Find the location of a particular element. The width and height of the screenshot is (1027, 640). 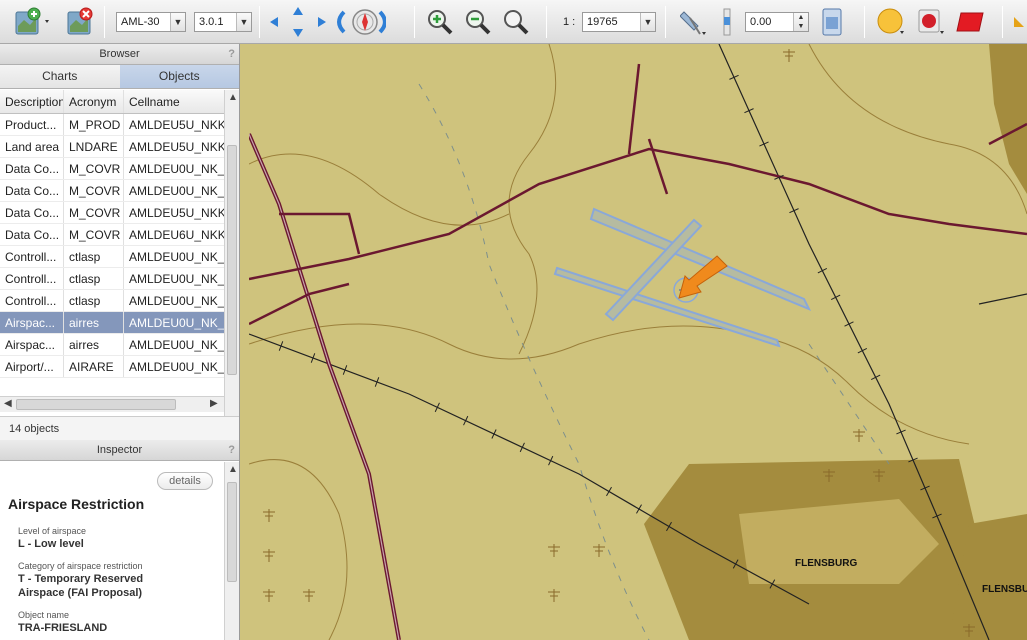

table-row: Data Co... M_COVR AMLDEU0U_NK_F is located at coordinates (112, 169).